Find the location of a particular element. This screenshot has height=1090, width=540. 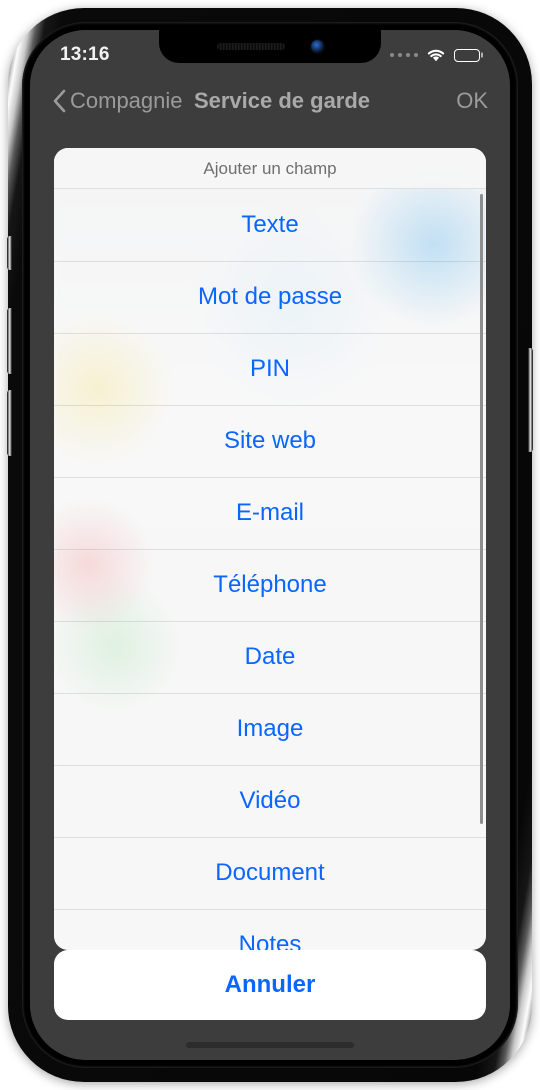

option-email: E-mail is located at coordinates (270, 513).